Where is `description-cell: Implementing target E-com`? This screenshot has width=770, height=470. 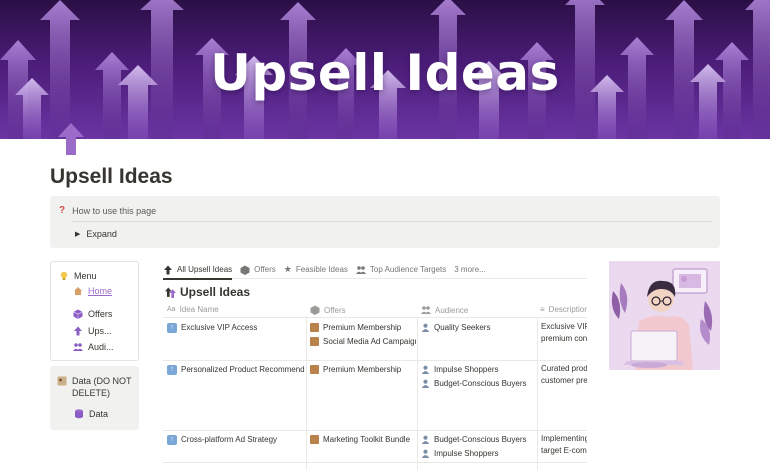 description-cell: Implementing target E-com is located at coordinates (564, 445).